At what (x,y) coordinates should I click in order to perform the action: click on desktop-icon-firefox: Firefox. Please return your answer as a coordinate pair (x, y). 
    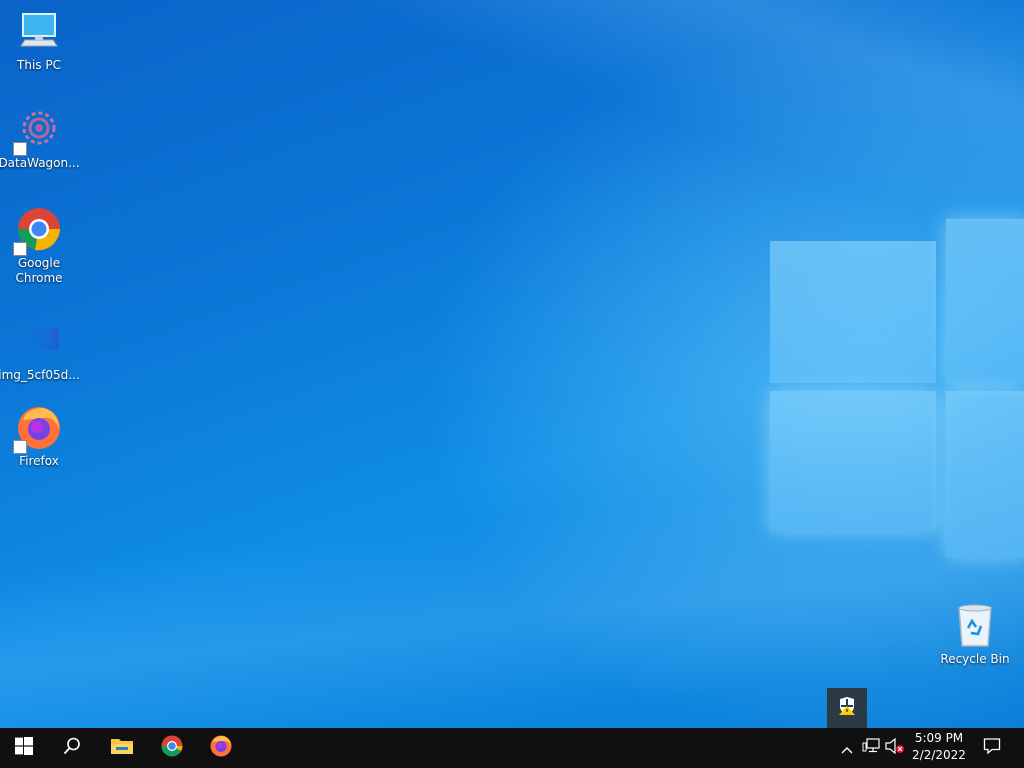
    Looking at the image, I should click on (39, 436).